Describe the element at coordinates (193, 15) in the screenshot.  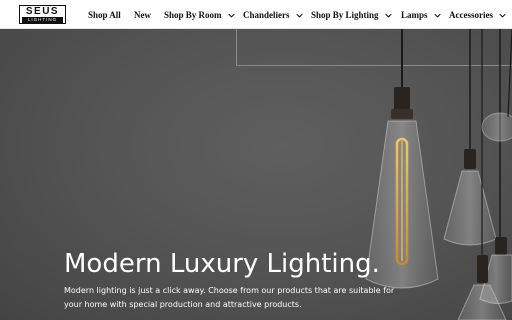
I see `nav-item-label: Shop By Room` at that location.